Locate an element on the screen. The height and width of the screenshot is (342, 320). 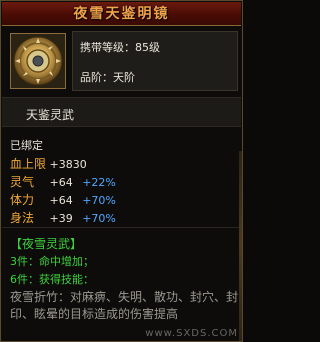
item-info-panel: 携带等级：85级 品阶：天阶 is located at coordinates (155, 61).